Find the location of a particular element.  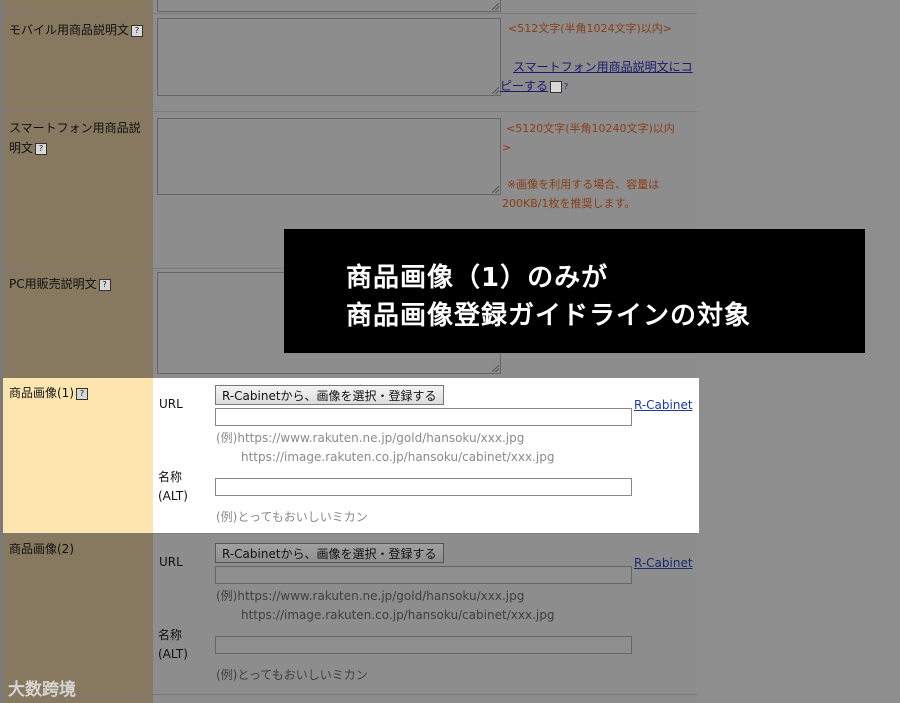

image1-alt-input is located at coordinates (423, 487).